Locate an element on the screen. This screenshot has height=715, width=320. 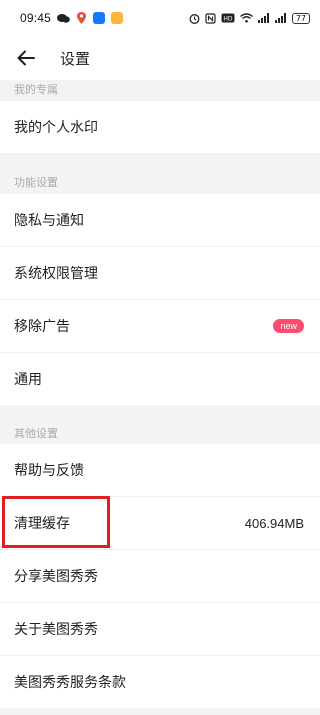
page-title: 设置 is located at coordinates (75, 58).